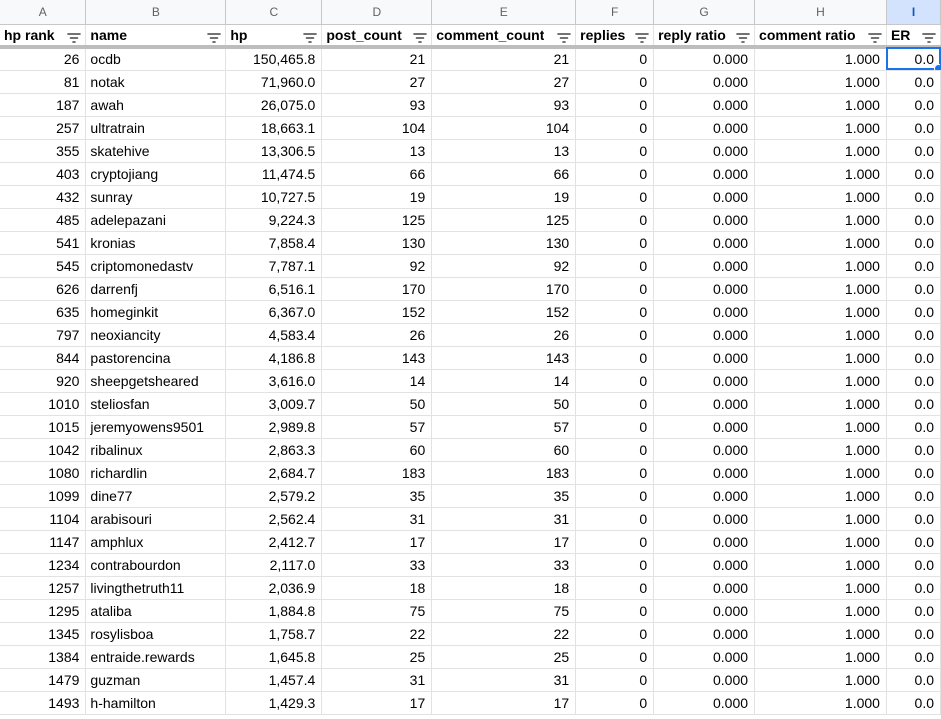  Describe the element at coordinates (377, 105) in the screenshot. I see `table-cell: 93` at that location.